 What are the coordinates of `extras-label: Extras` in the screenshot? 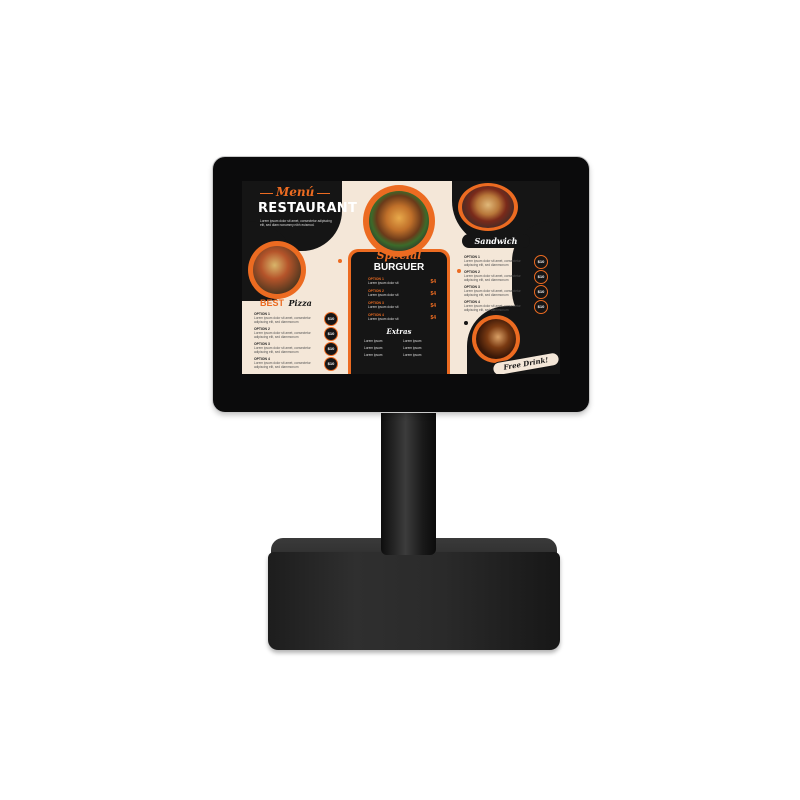 It's located at (399, 331).